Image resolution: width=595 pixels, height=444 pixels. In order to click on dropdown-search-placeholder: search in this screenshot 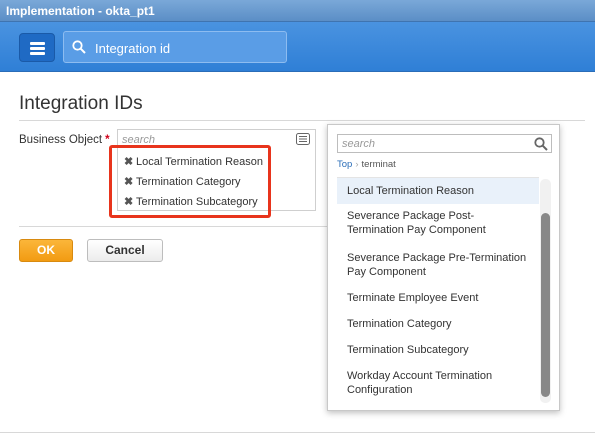, I will do `click(359, 144)`.